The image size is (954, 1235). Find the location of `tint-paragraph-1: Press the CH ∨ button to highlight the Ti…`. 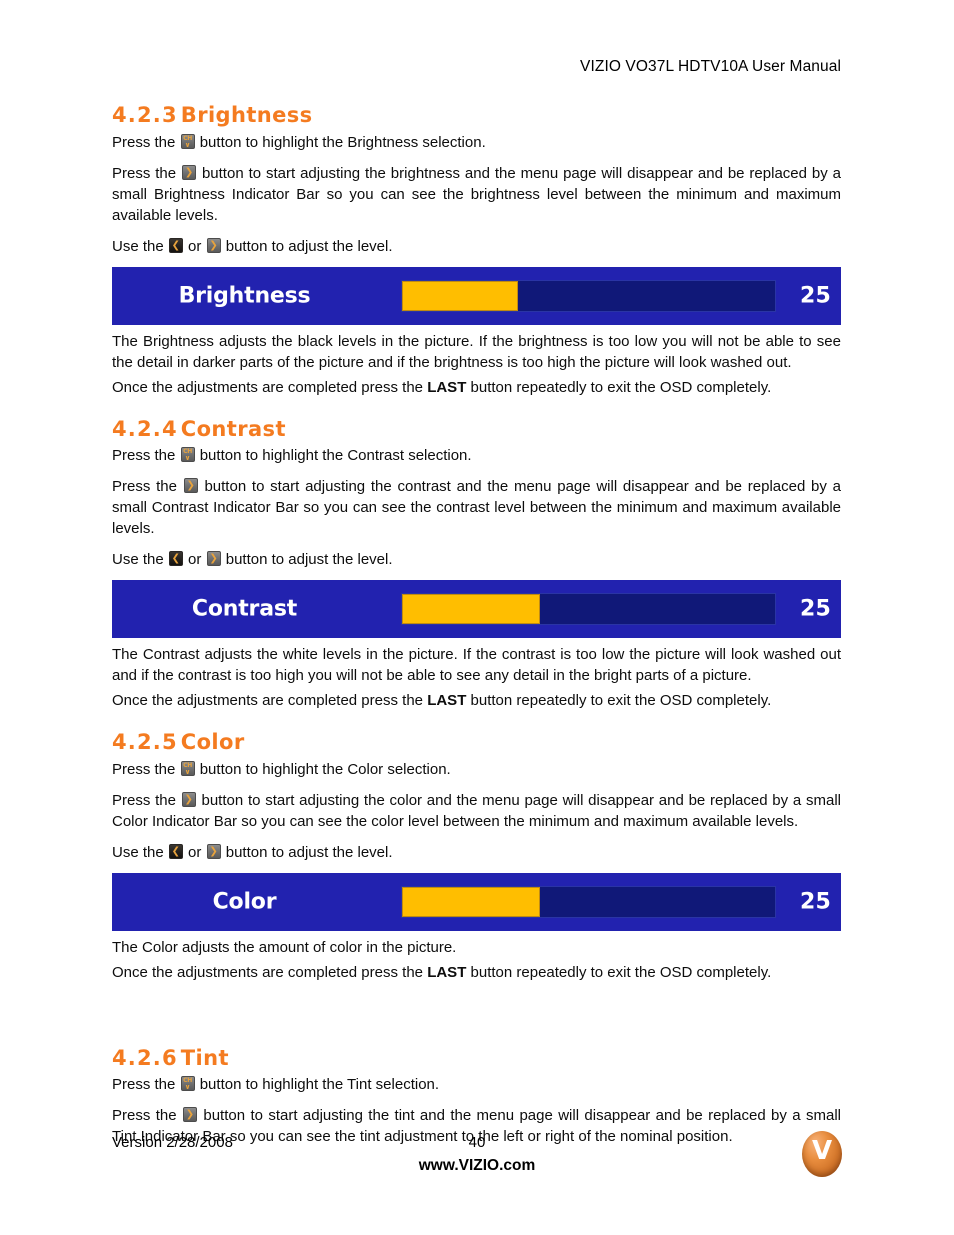

tint-paragraph-1: Press the CH ∨ button to highlight the Ti… is located at coordinates (476, 1084).